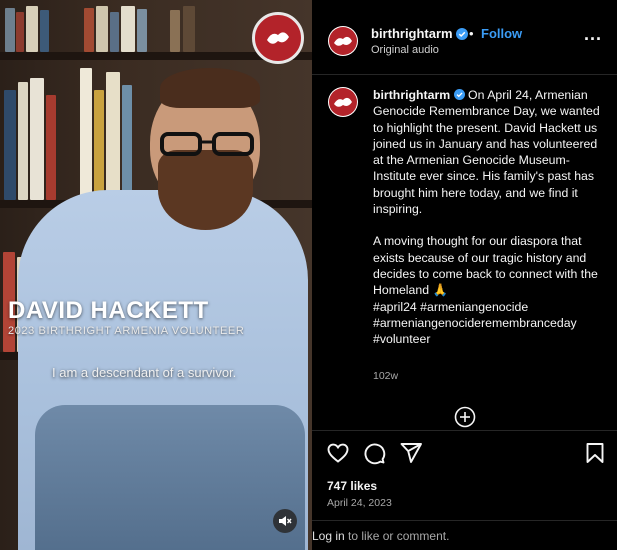 Image resolution: width=617 pixels, height=550 pixels. I want to click on birthright-armenia-logo, so click(278, 38).